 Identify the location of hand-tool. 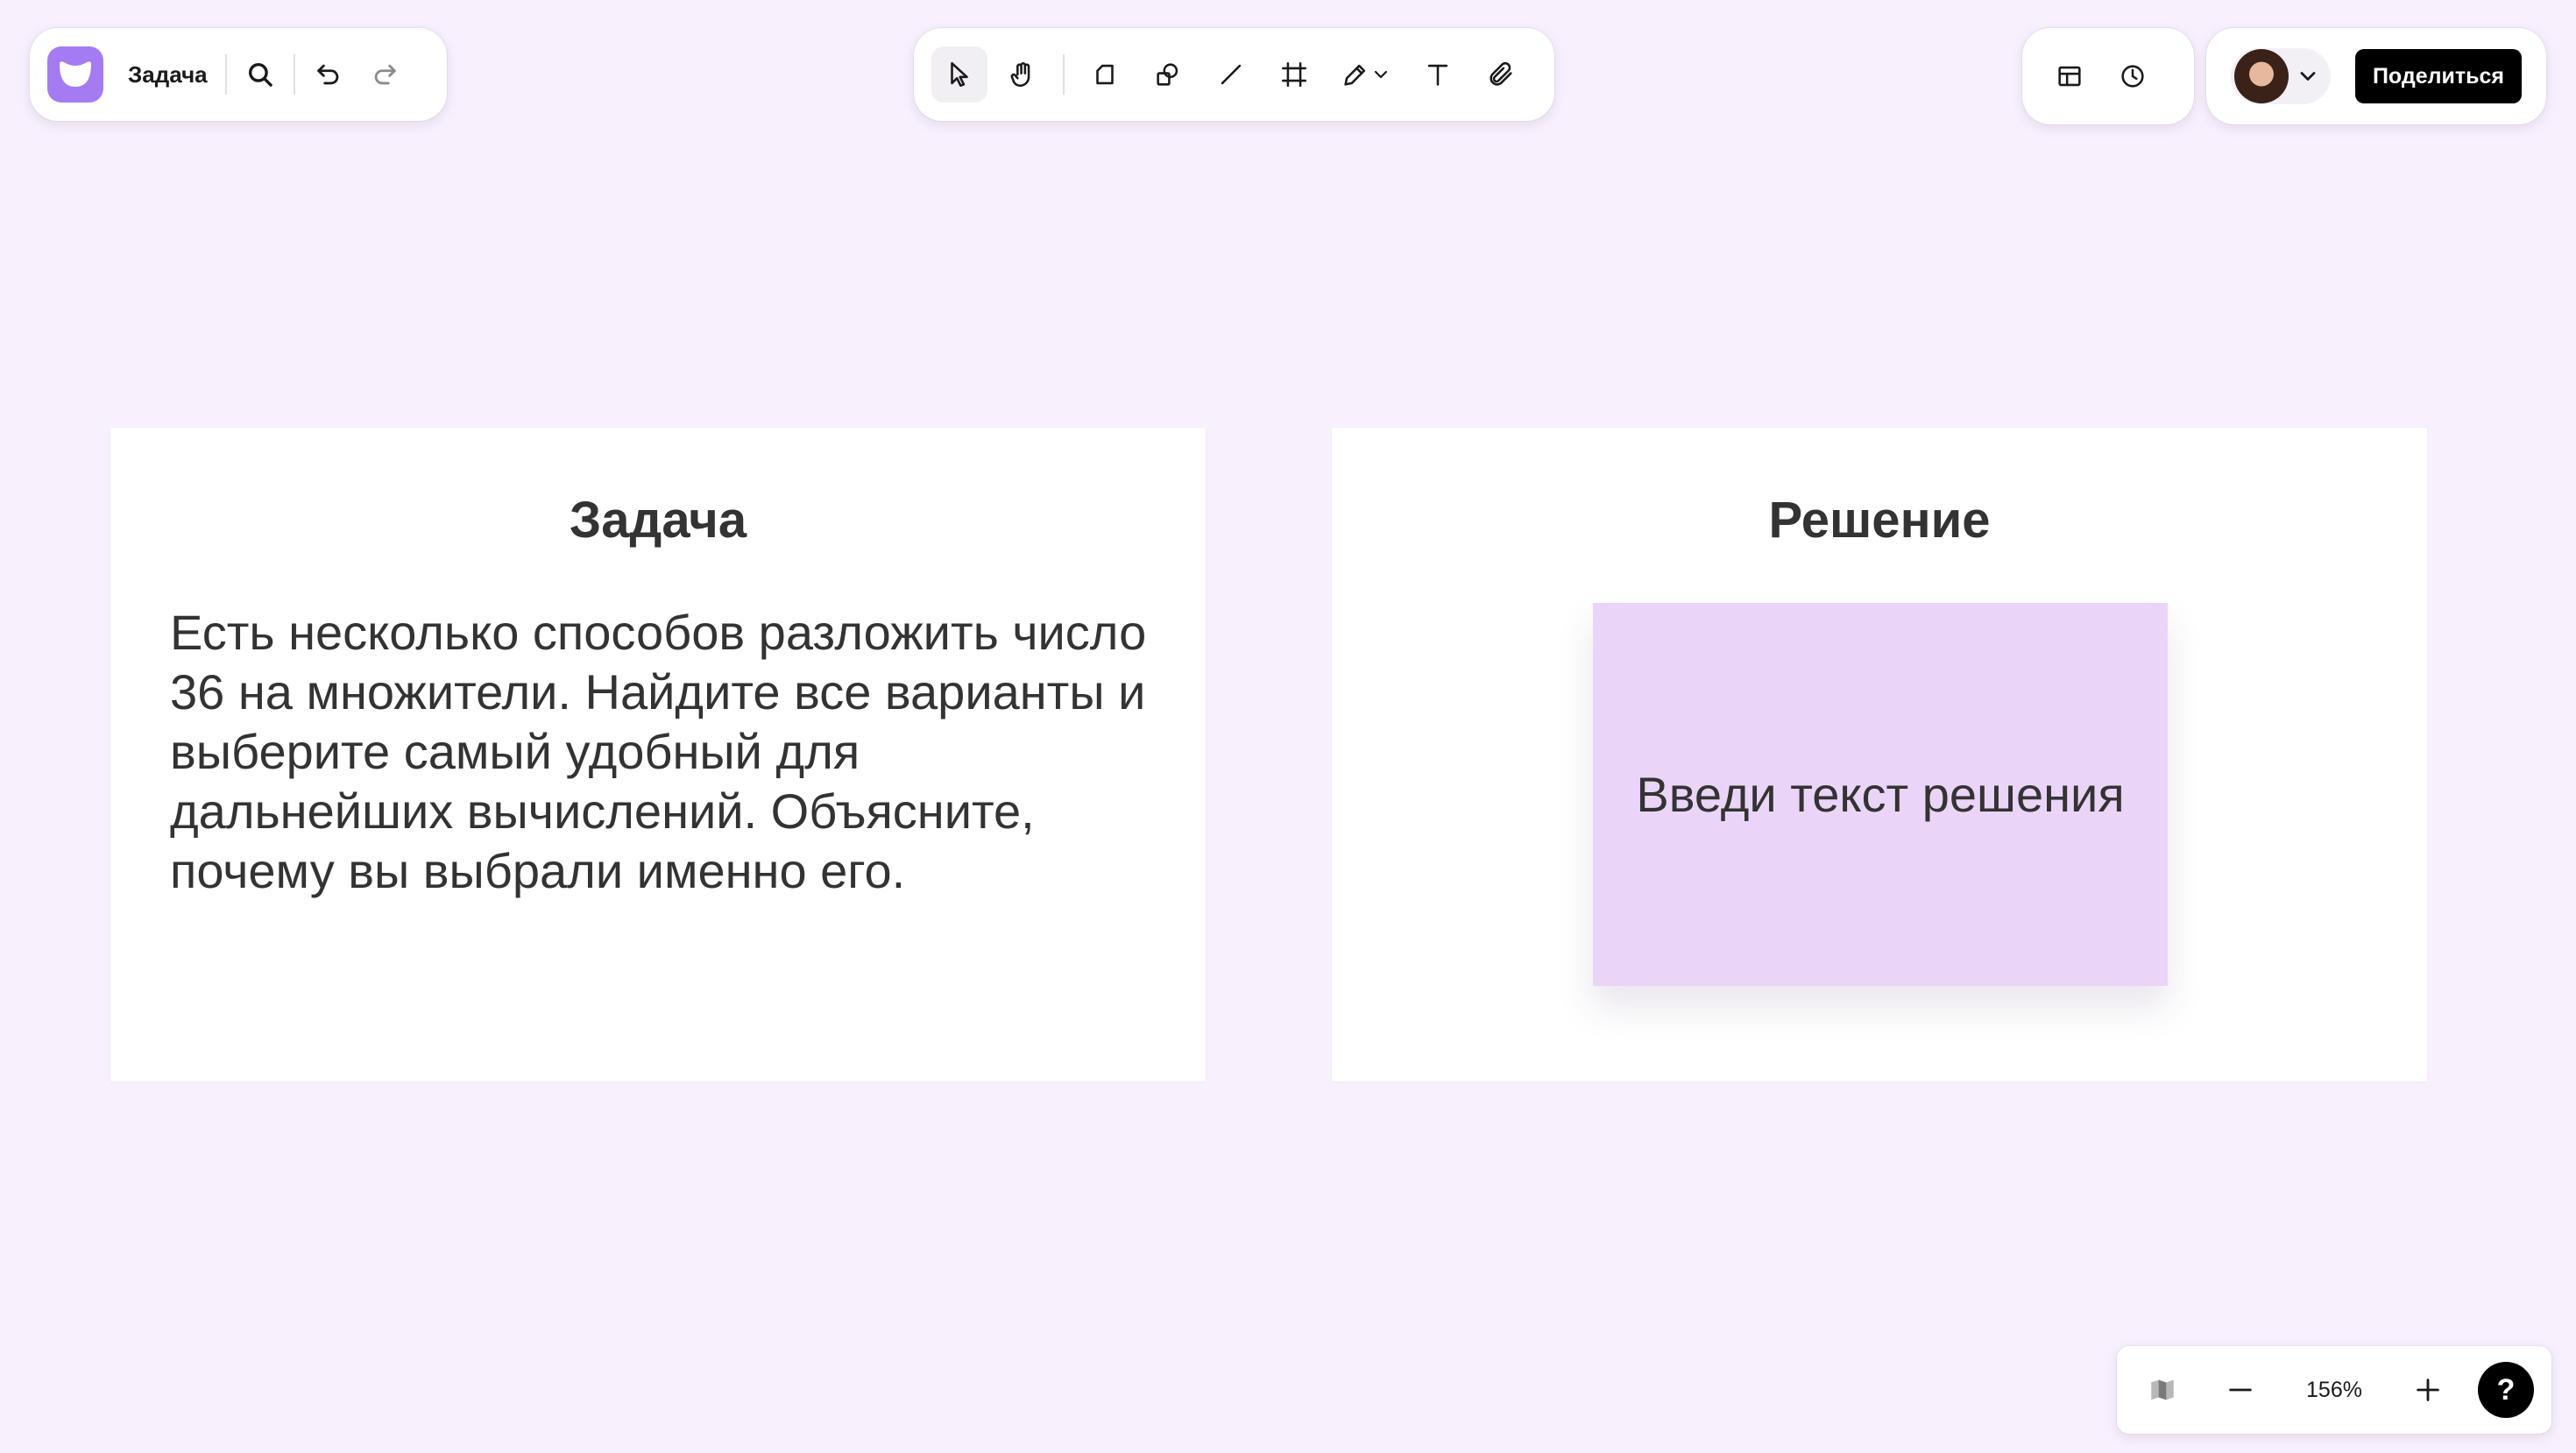
(1022, 74).